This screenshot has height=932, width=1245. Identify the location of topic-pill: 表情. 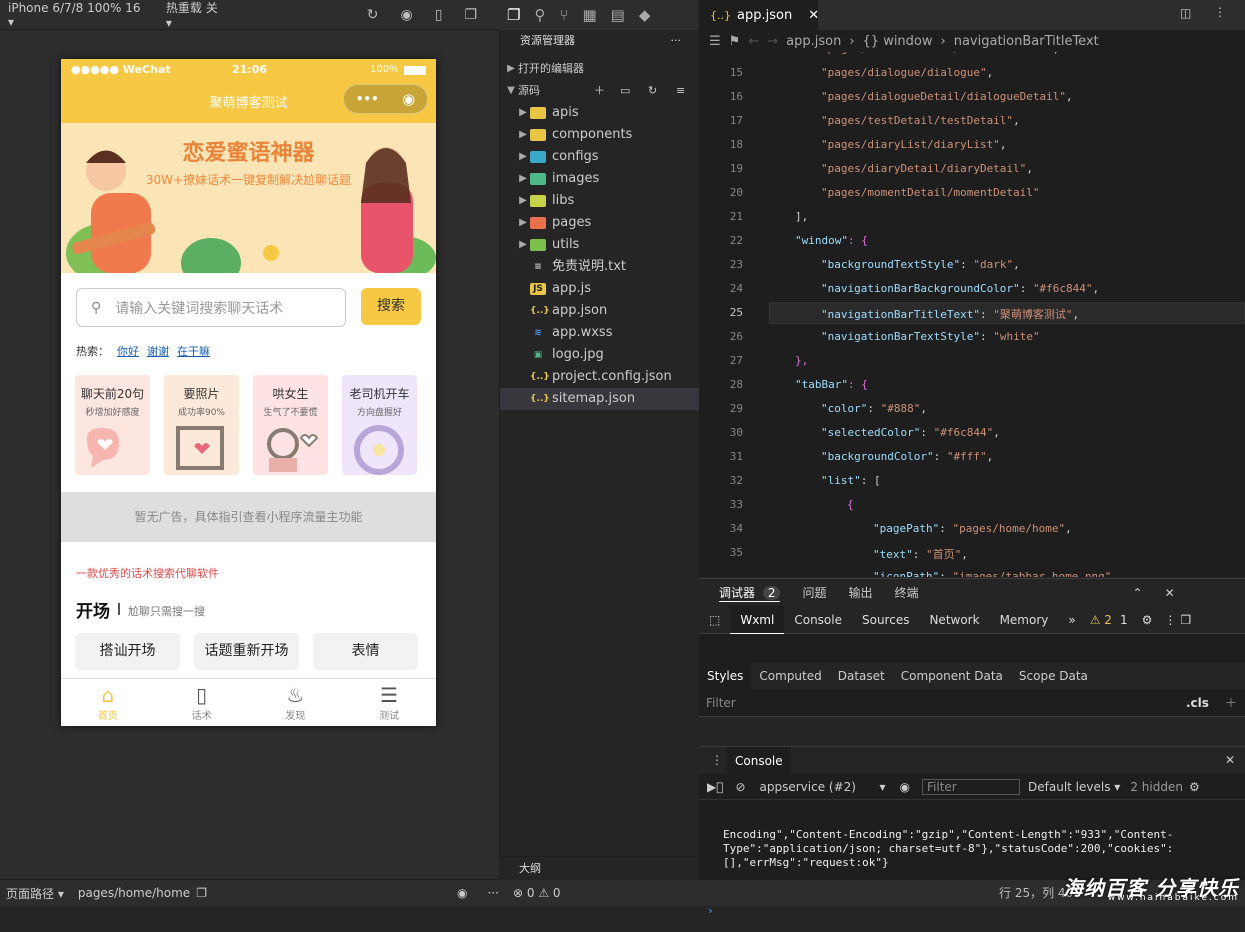
(365, 651).